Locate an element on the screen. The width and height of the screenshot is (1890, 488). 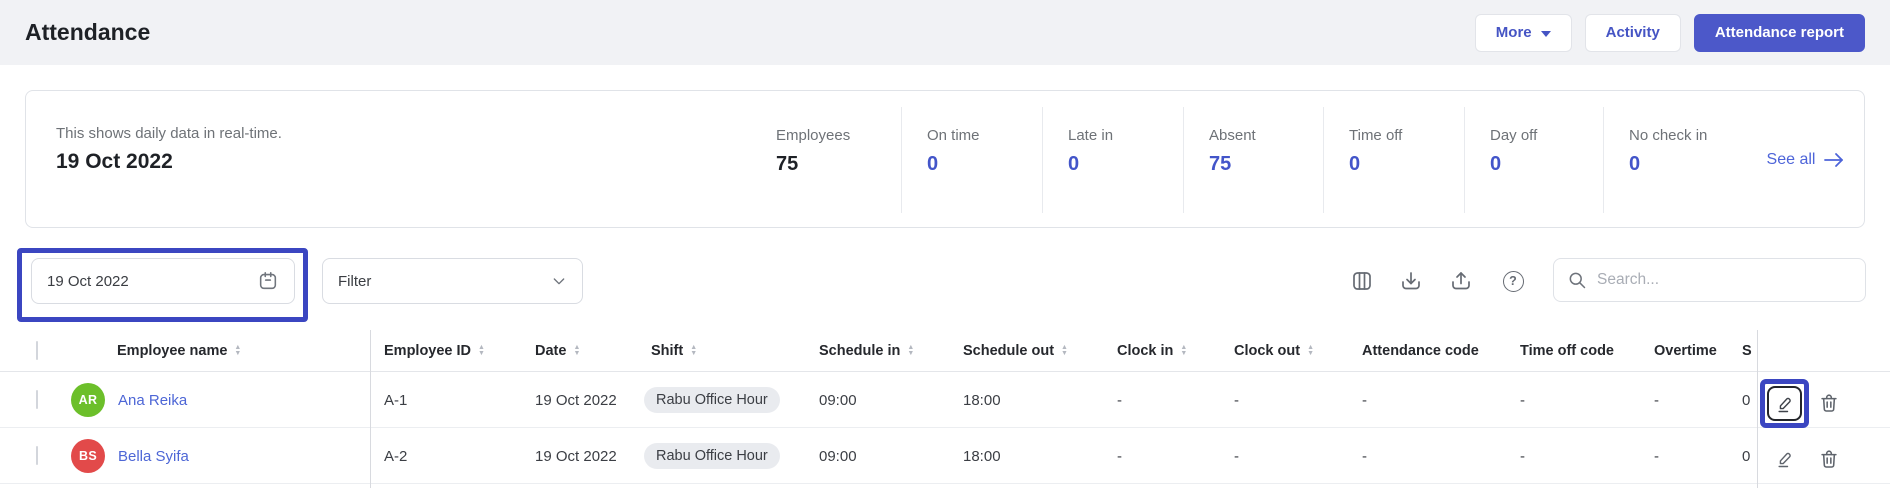
summary-subtitle: This shows daily data in real-time. is located at coordinates (169, 133).